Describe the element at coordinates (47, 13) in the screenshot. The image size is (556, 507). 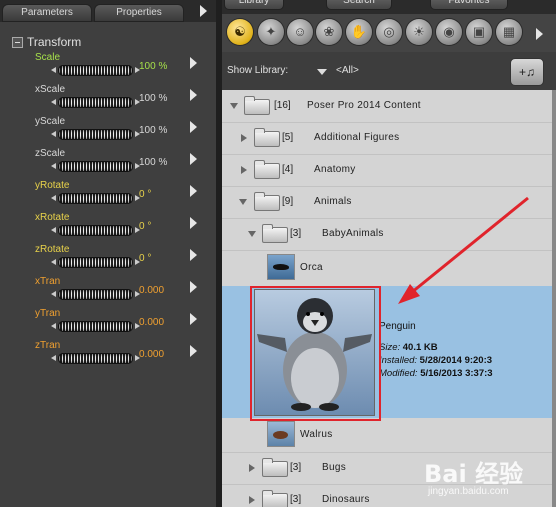
I see `tab-parameters: Parameters` at that location.